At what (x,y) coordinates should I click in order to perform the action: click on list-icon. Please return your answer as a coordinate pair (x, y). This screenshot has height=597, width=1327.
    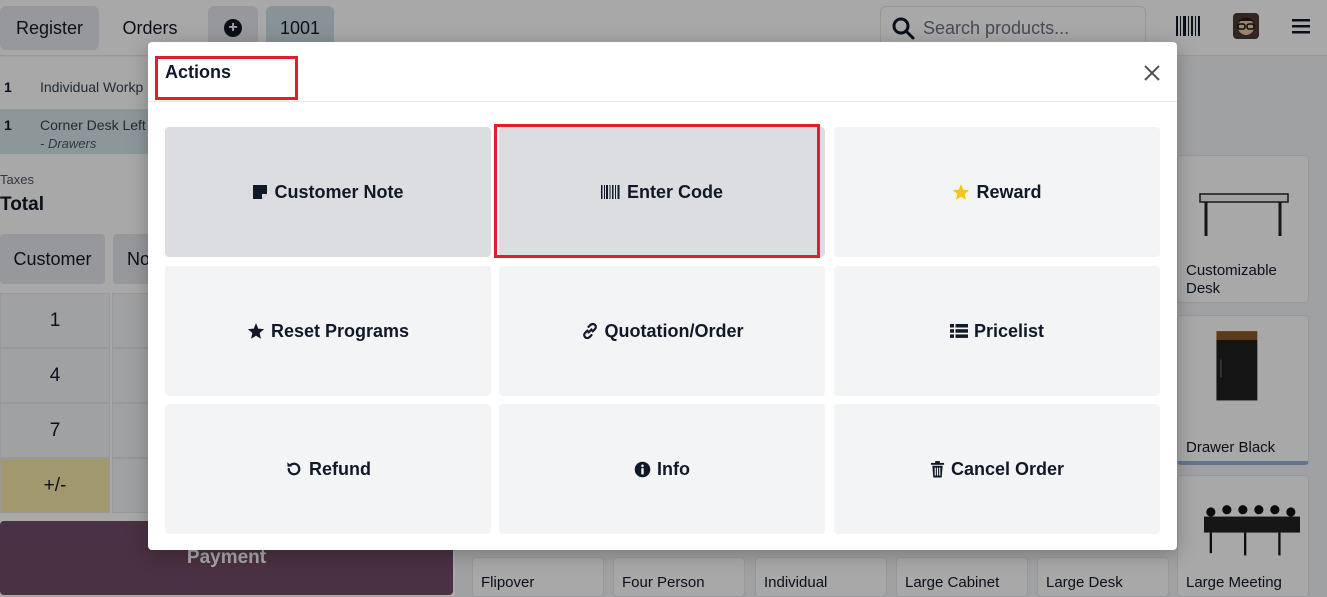
    Looking at the image, I should click on (958, 331).